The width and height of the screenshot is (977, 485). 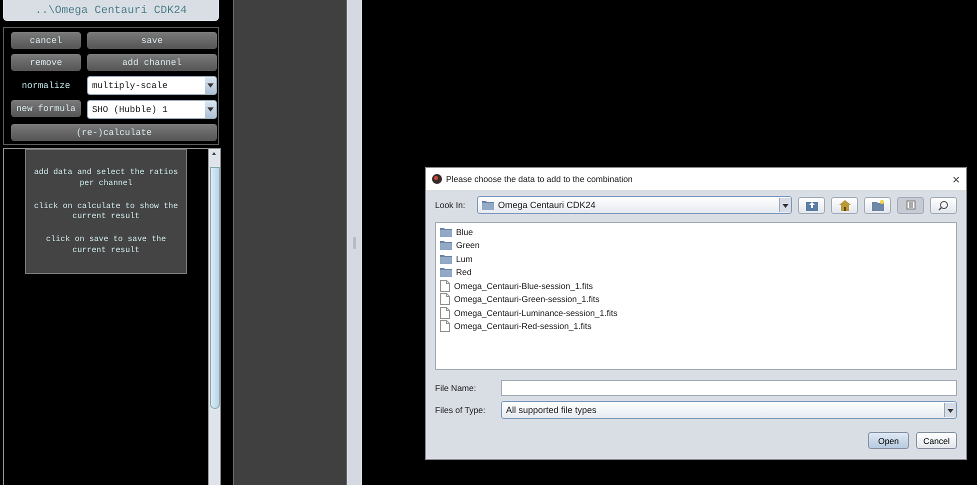 What do you see at coordinates (516, 326) in the screenshot?
I see `file-list-item: Omega_Centauri-Red-session_1.fits` at bounding box center [516, 326].